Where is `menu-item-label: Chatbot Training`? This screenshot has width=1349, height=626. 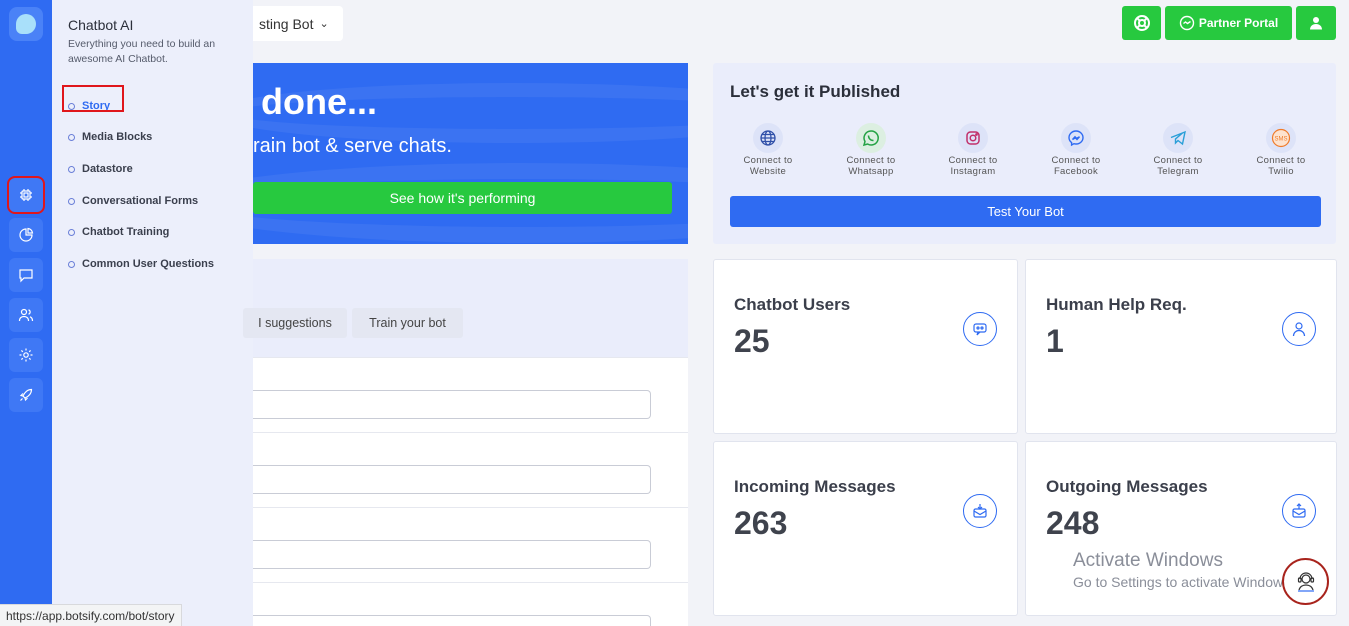
menu-item-label: Chatbot Training is located at coordinates (126, 232).